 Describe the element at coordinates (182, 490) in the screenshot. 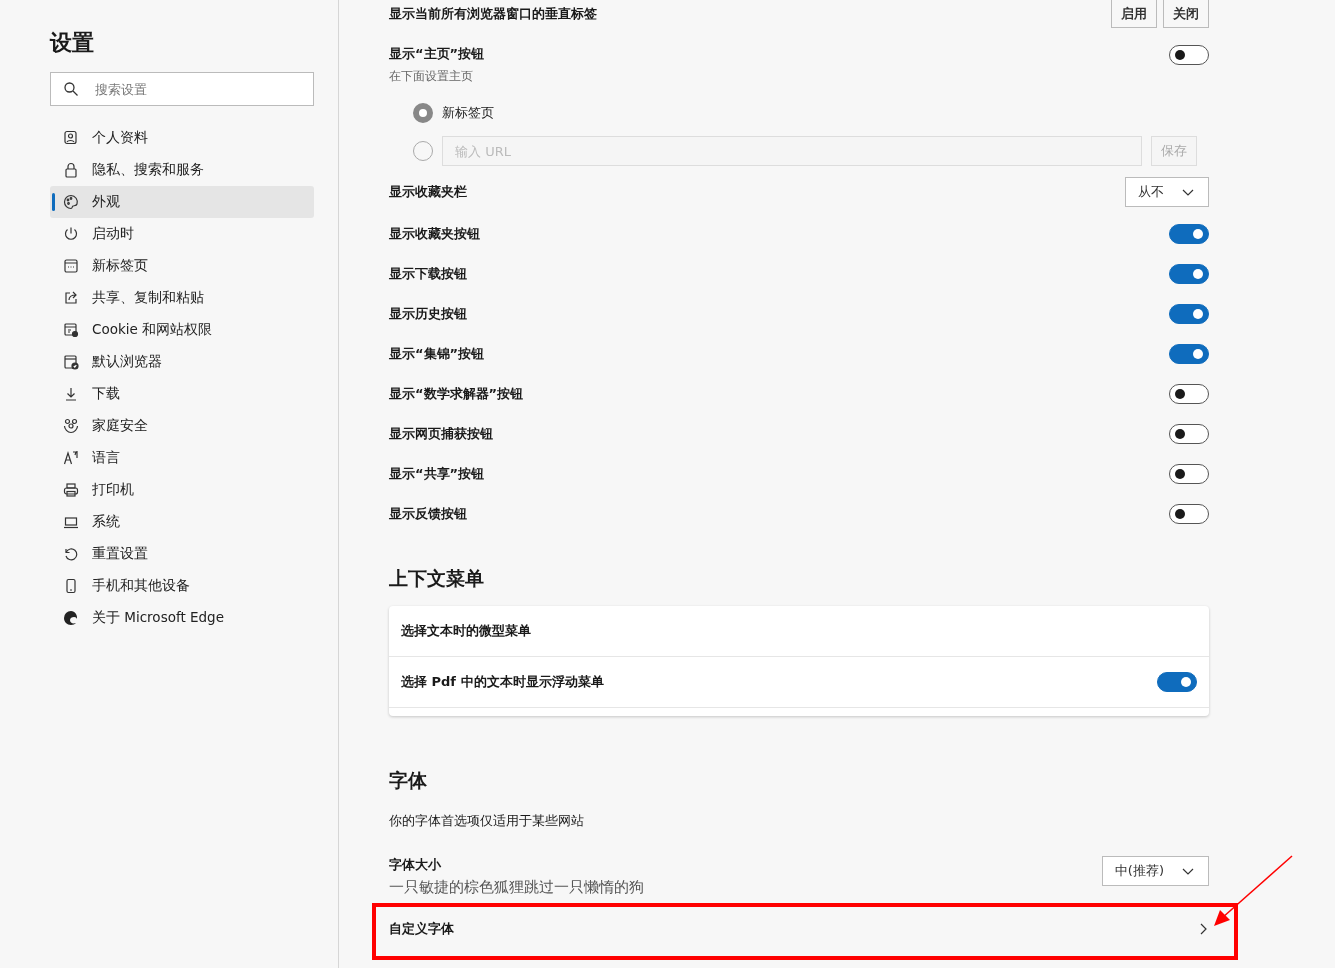

I see `sidebar-item: 打印机` at that location.